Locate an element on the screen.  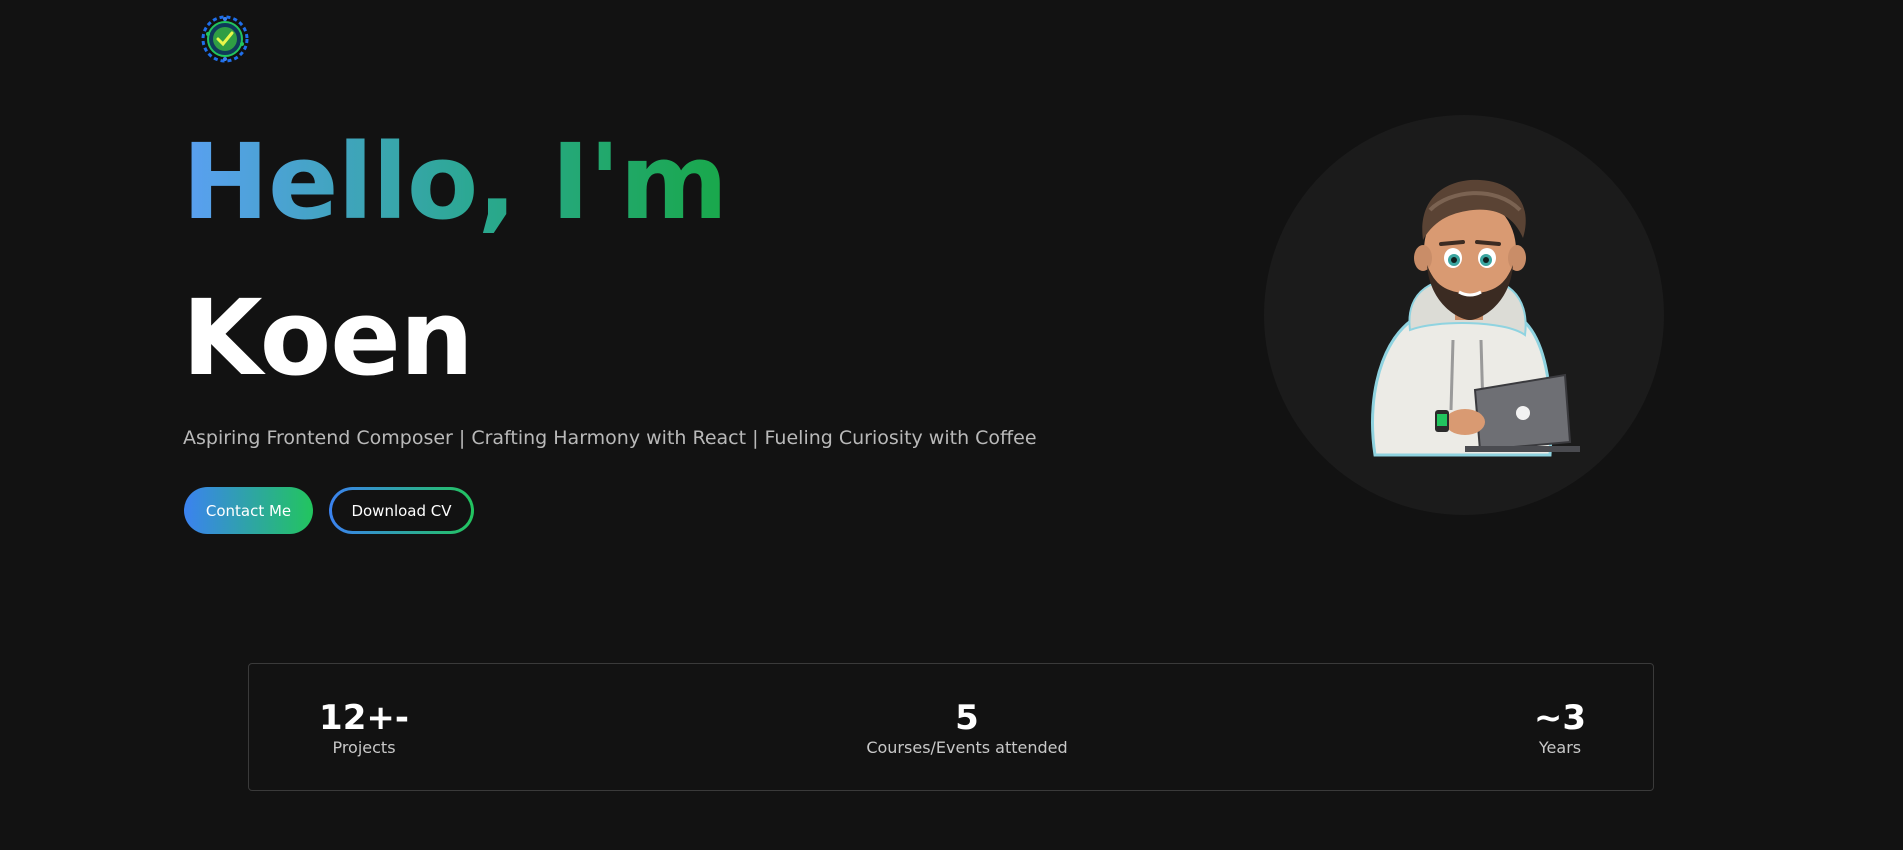
stat-projects: 12+- Projects is located at coordinates (364, 728).